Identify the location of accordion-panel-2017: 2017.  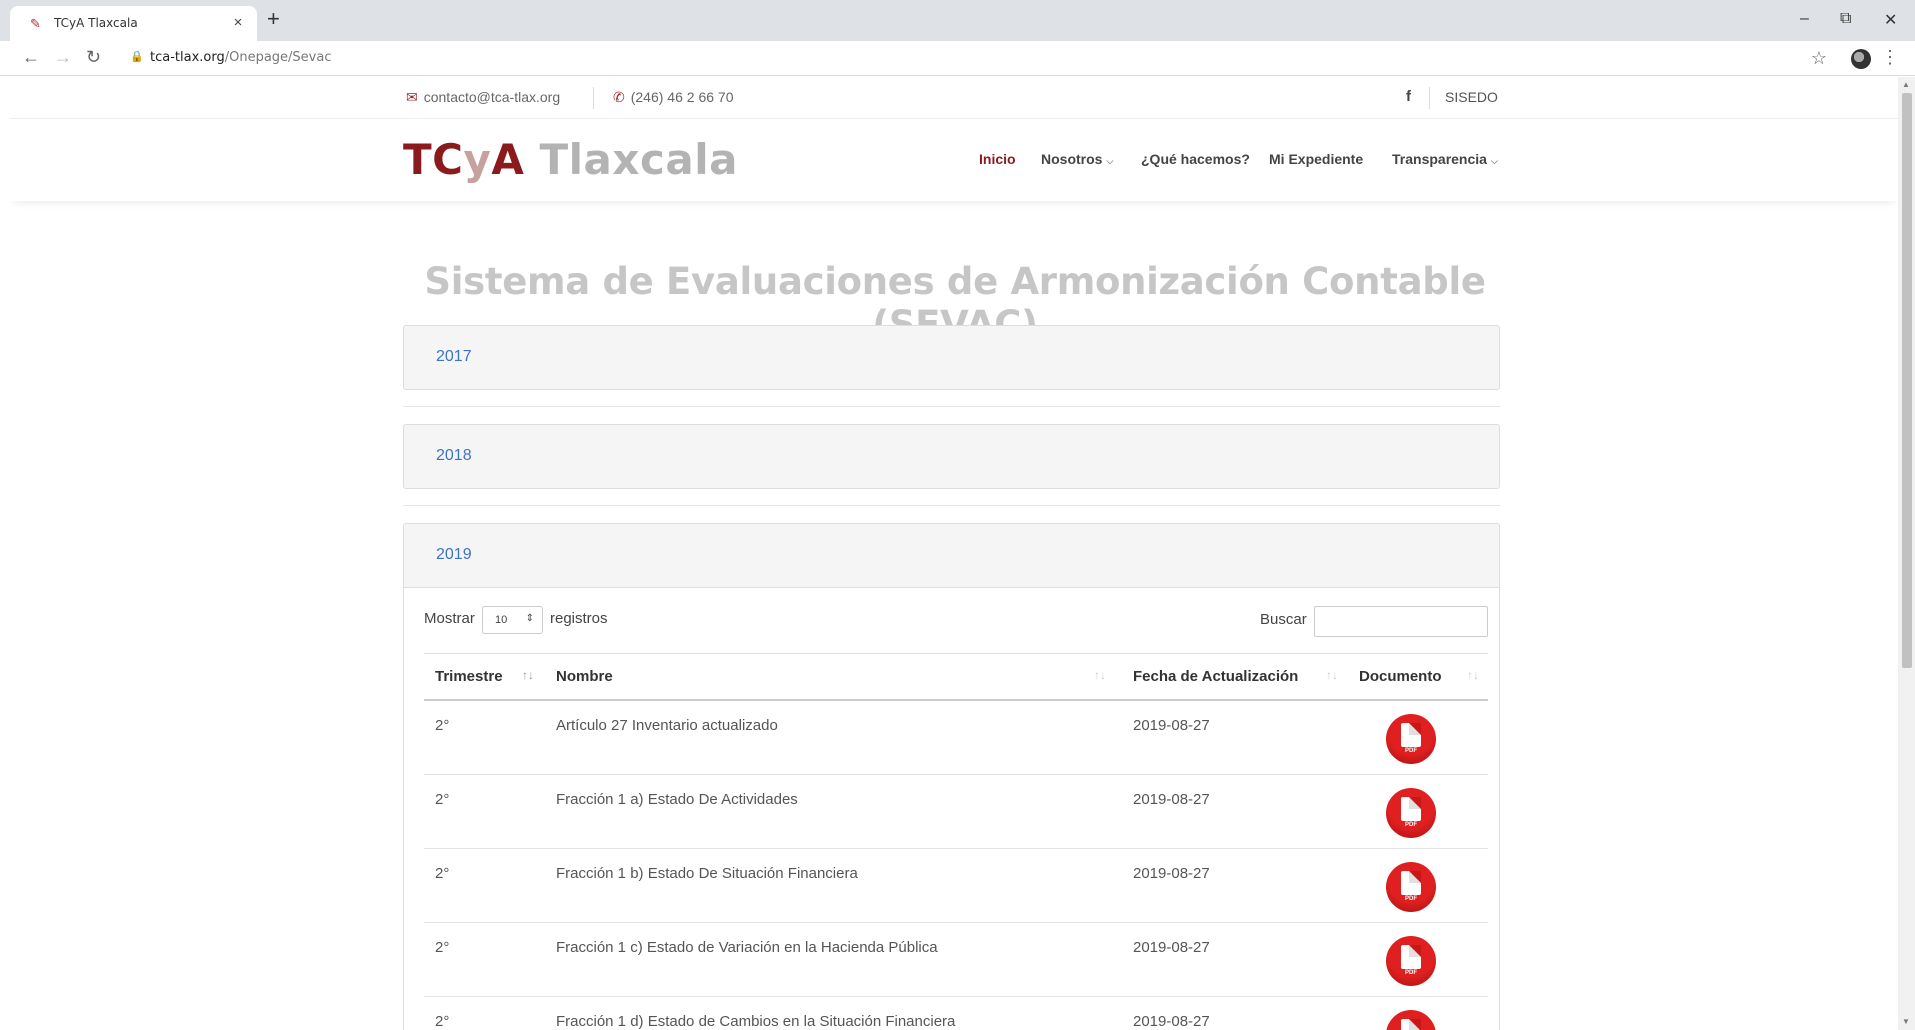
(951, 357).